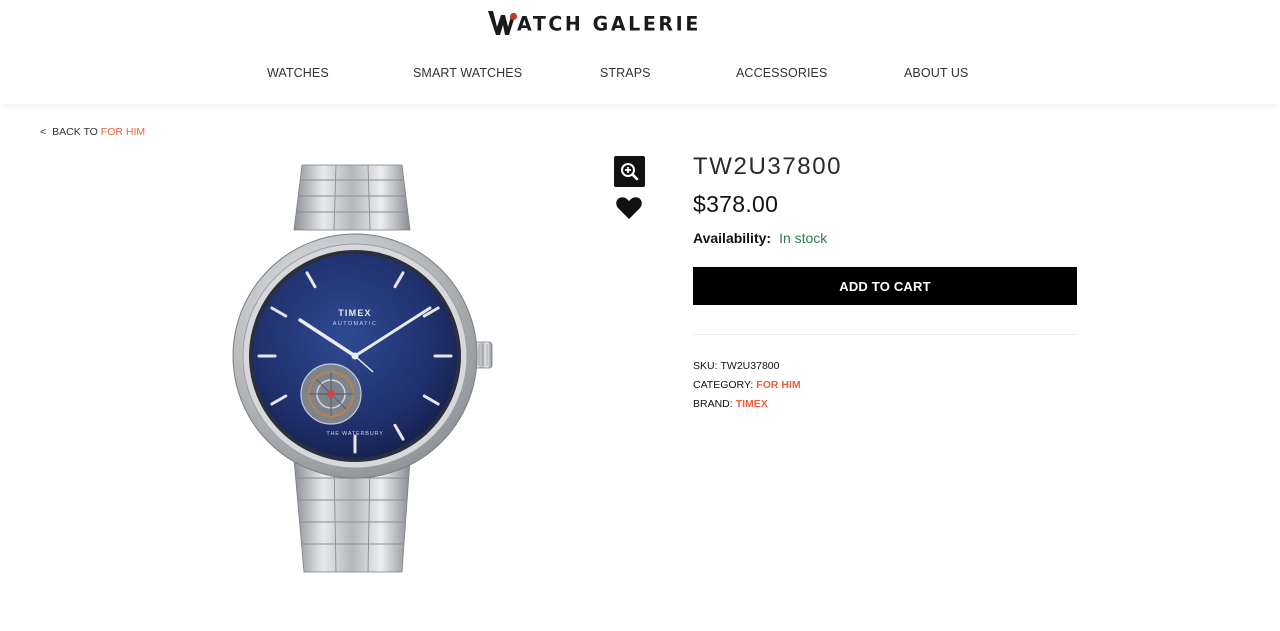 Image resolution: width=1280 pixels, height=631 pixels. What do you see at coordinates (355, 324) in the screenshot?
I see `dial-sub: AUTOMATIC` at bounding box center [355, 324].